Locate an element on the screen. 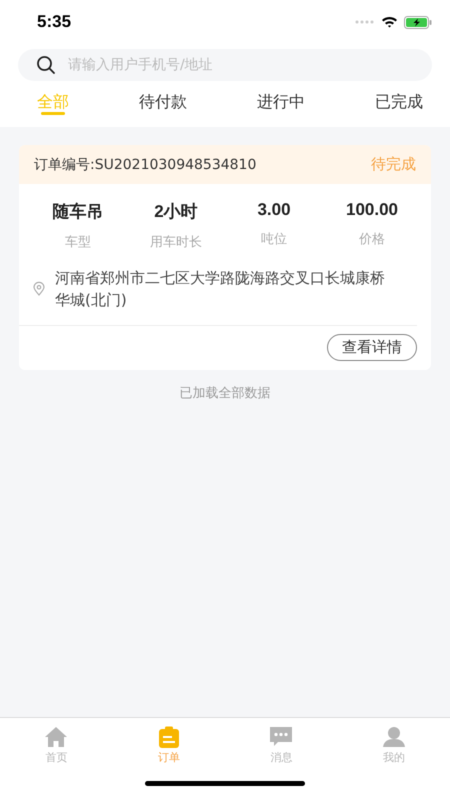 Image resolution: width=450 pixels, height=800 pixels. home-icon is located at coordinates (56, 737).